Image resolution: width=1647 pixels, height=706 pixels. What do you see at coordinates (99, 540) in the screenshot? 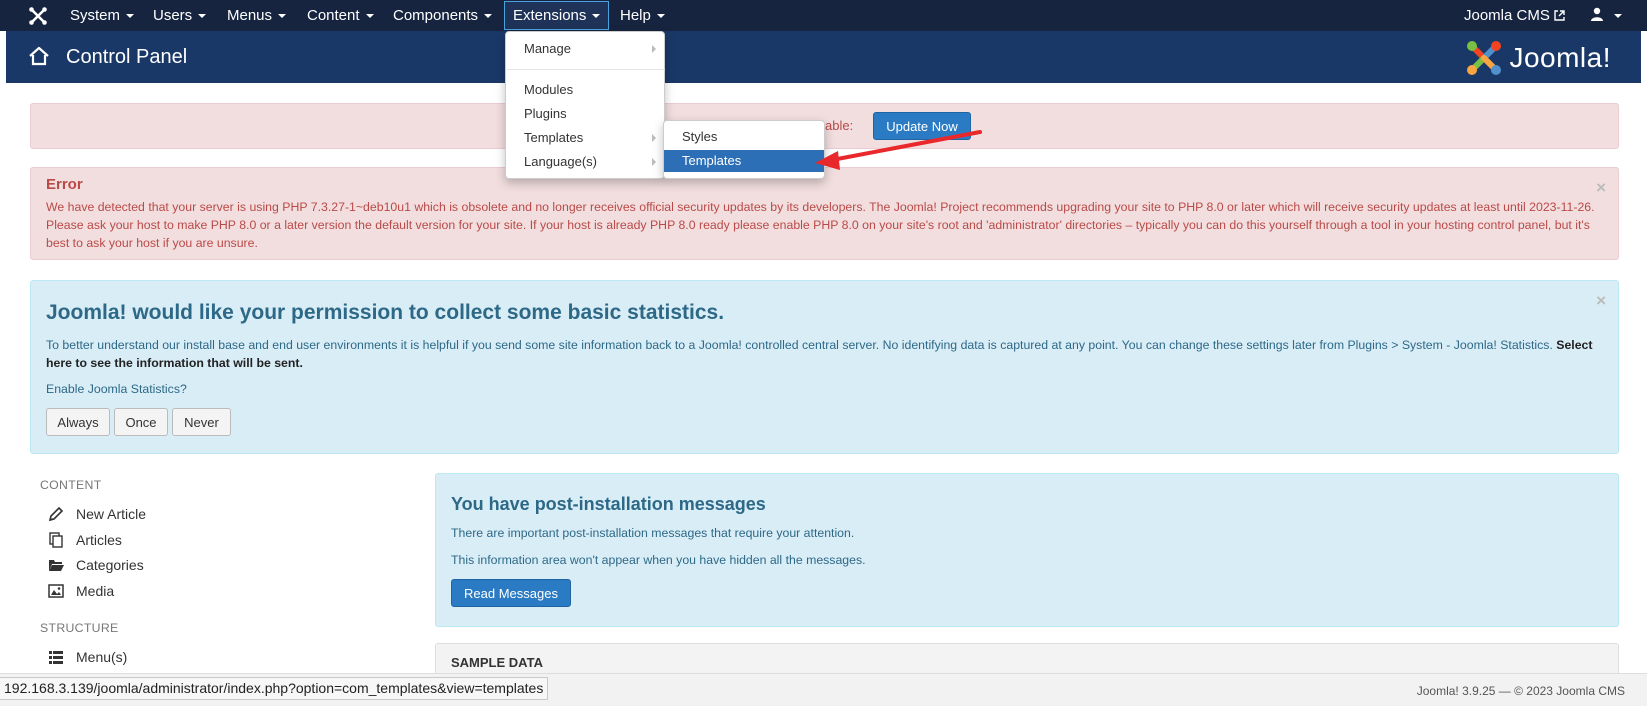
I see `sidebar-item-label: Articles` at bounding box center [99, 540].